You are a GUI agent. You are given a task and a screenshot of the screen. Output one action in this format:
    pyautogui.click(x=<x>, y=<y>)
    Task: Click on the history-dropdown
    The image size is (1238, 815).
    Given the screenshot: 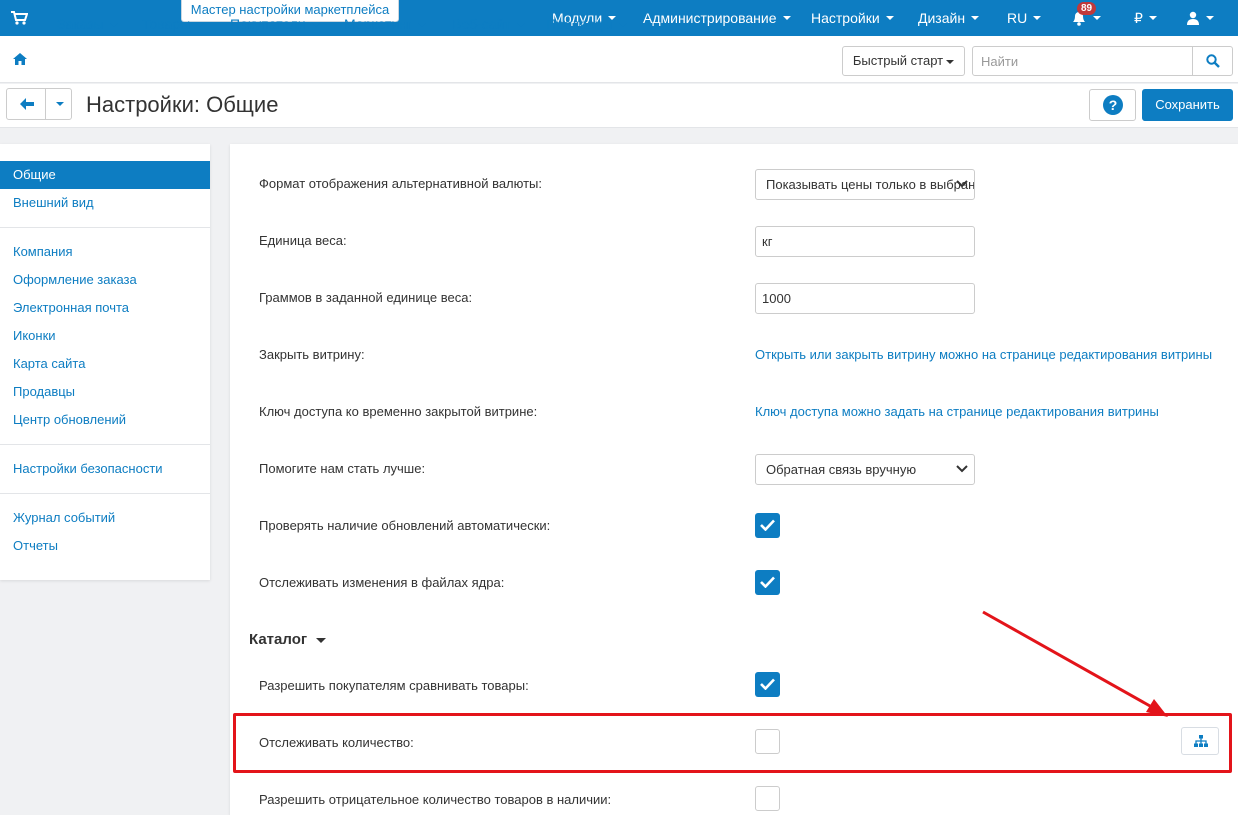 What is the action you would take?
    pyautogui.click(x=58, y=104)
    